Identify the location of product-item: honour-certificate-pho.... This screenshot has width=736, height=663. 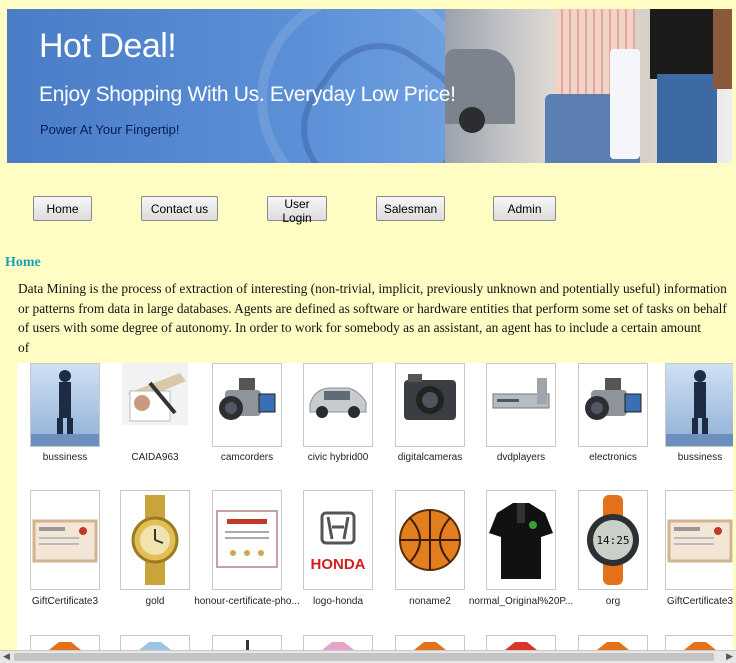
(247, 548).